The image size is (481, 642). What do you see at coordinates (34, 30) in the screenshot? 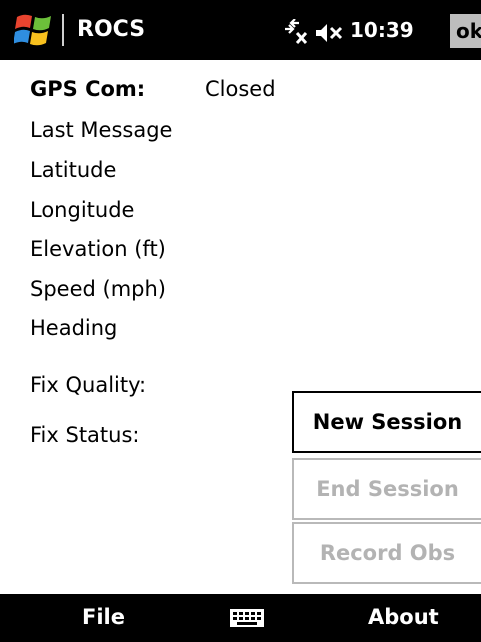
I see `windows-start-icon` at bounding box center [34, 30].